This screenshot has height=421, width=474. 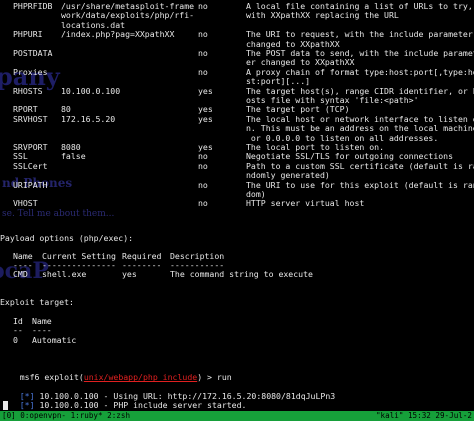 What do you see at coordinates (25, 203) in the screenshot?
I see `option-name: VHOST` at bounding box center [25, 203].